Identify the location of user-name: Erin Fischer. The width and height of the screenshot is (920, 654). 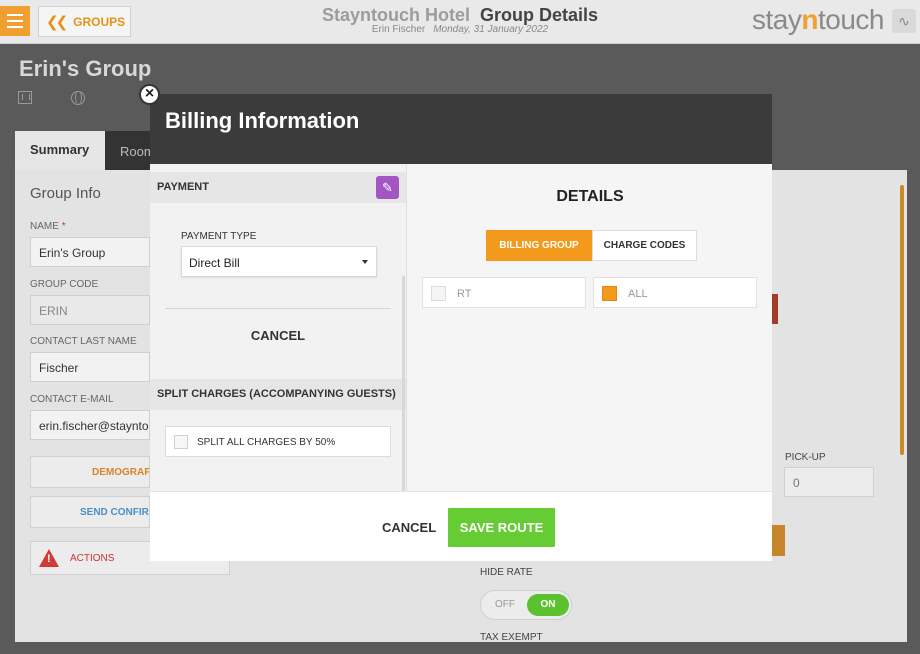
(398, 29).